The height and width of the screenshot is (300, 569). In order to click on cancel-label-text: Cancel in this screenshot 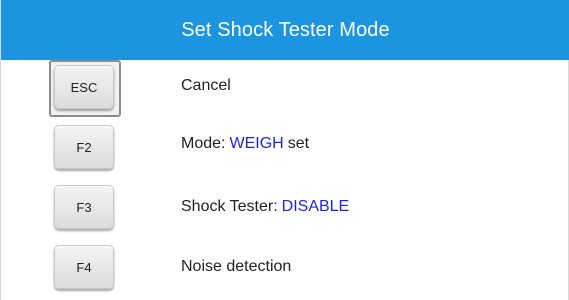, I will do `click(206, 85)`.